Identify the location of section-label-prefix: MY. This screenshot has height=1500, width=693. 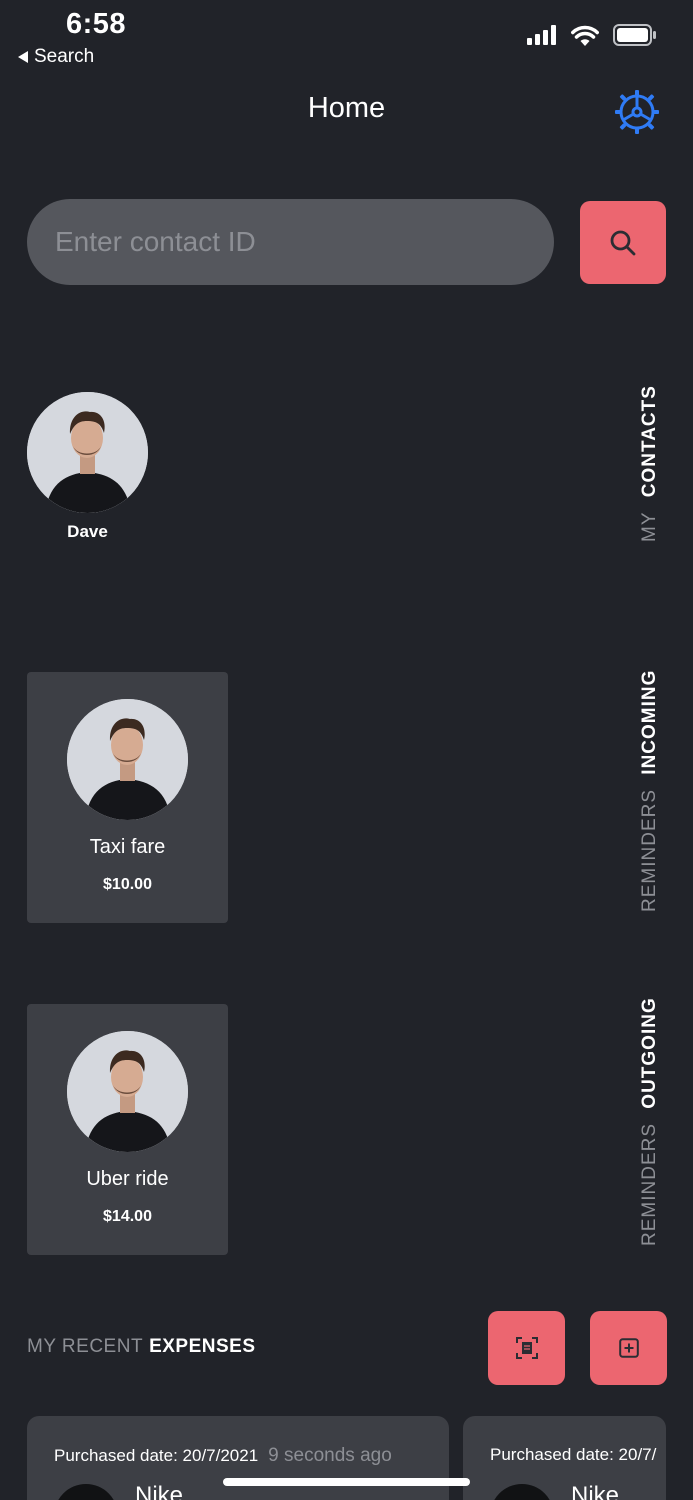
(649, 527).